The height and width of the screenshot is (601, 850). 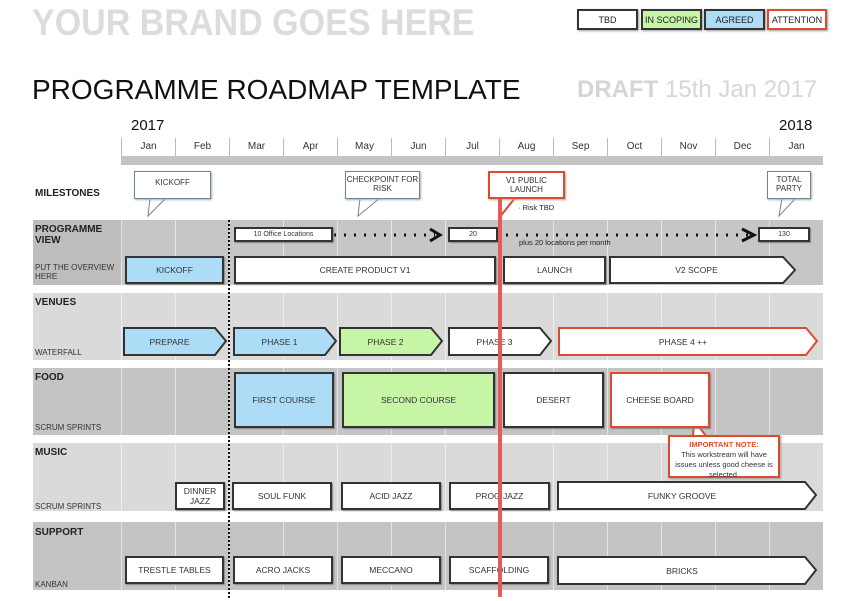 I want to click on bar-phase-1: PHASE 1, so click(x=279, y=341).